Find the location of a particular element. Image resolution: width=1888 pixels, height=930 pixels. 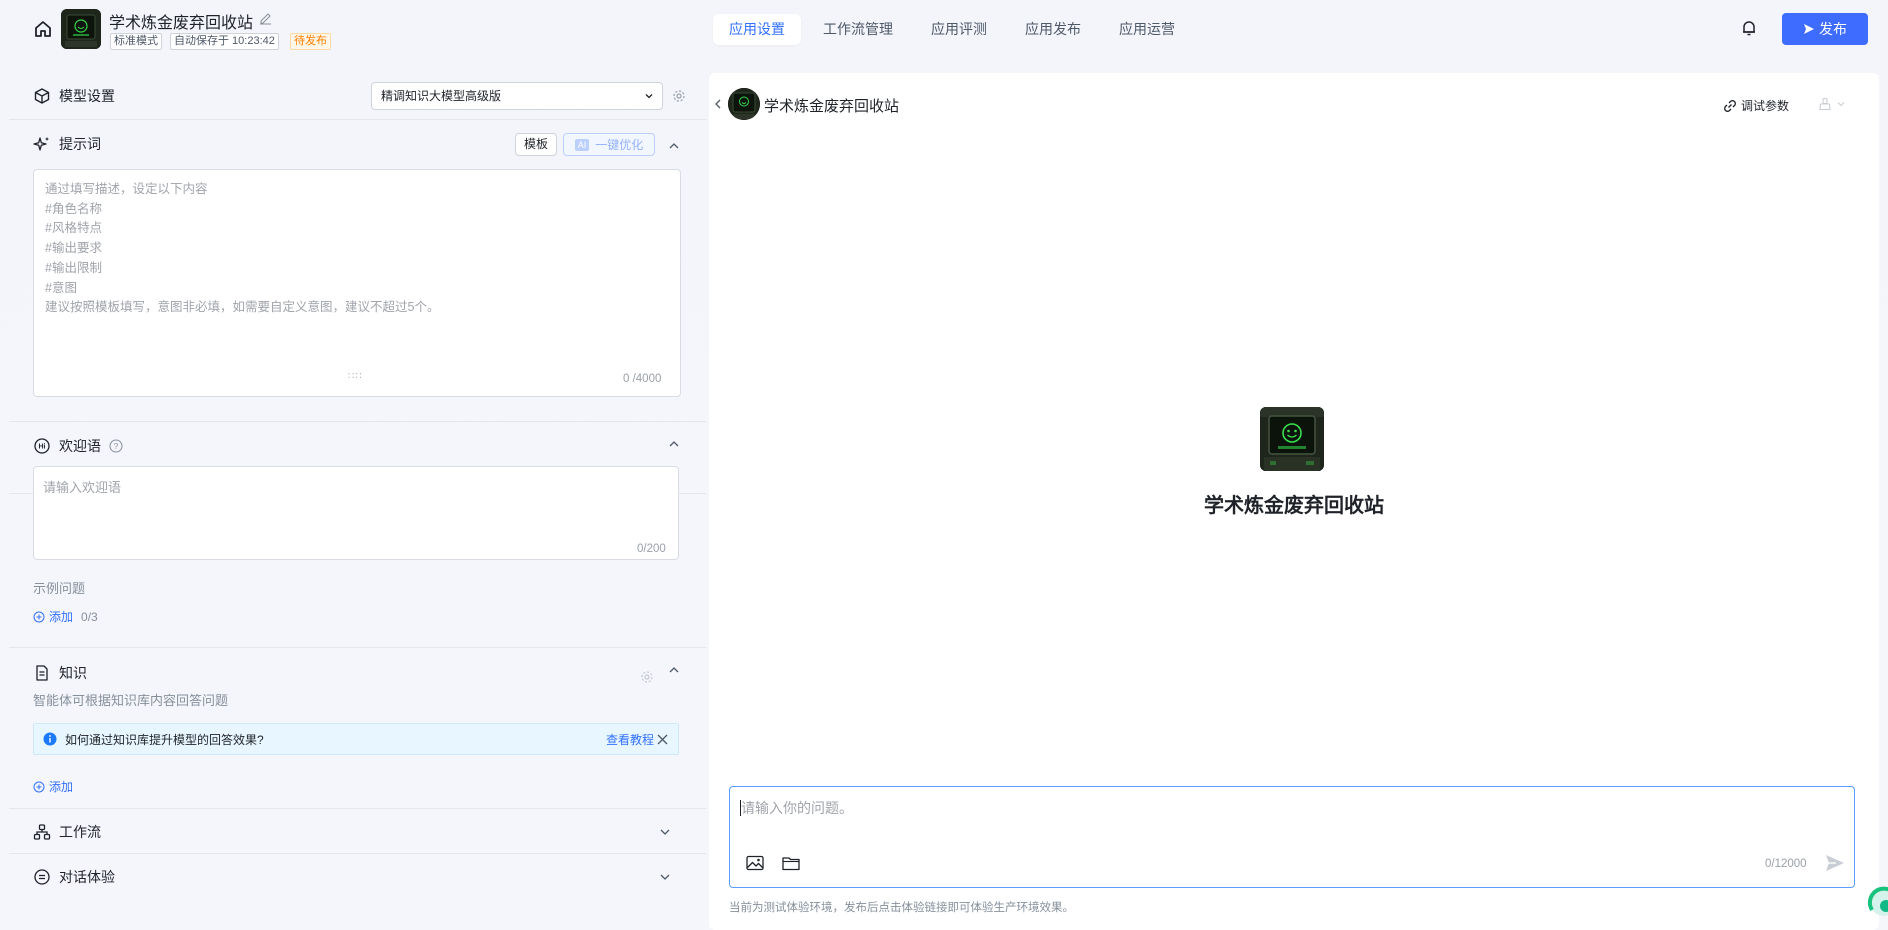

optimize-button: AI 一键优化 is located at coordinates (609, 144).